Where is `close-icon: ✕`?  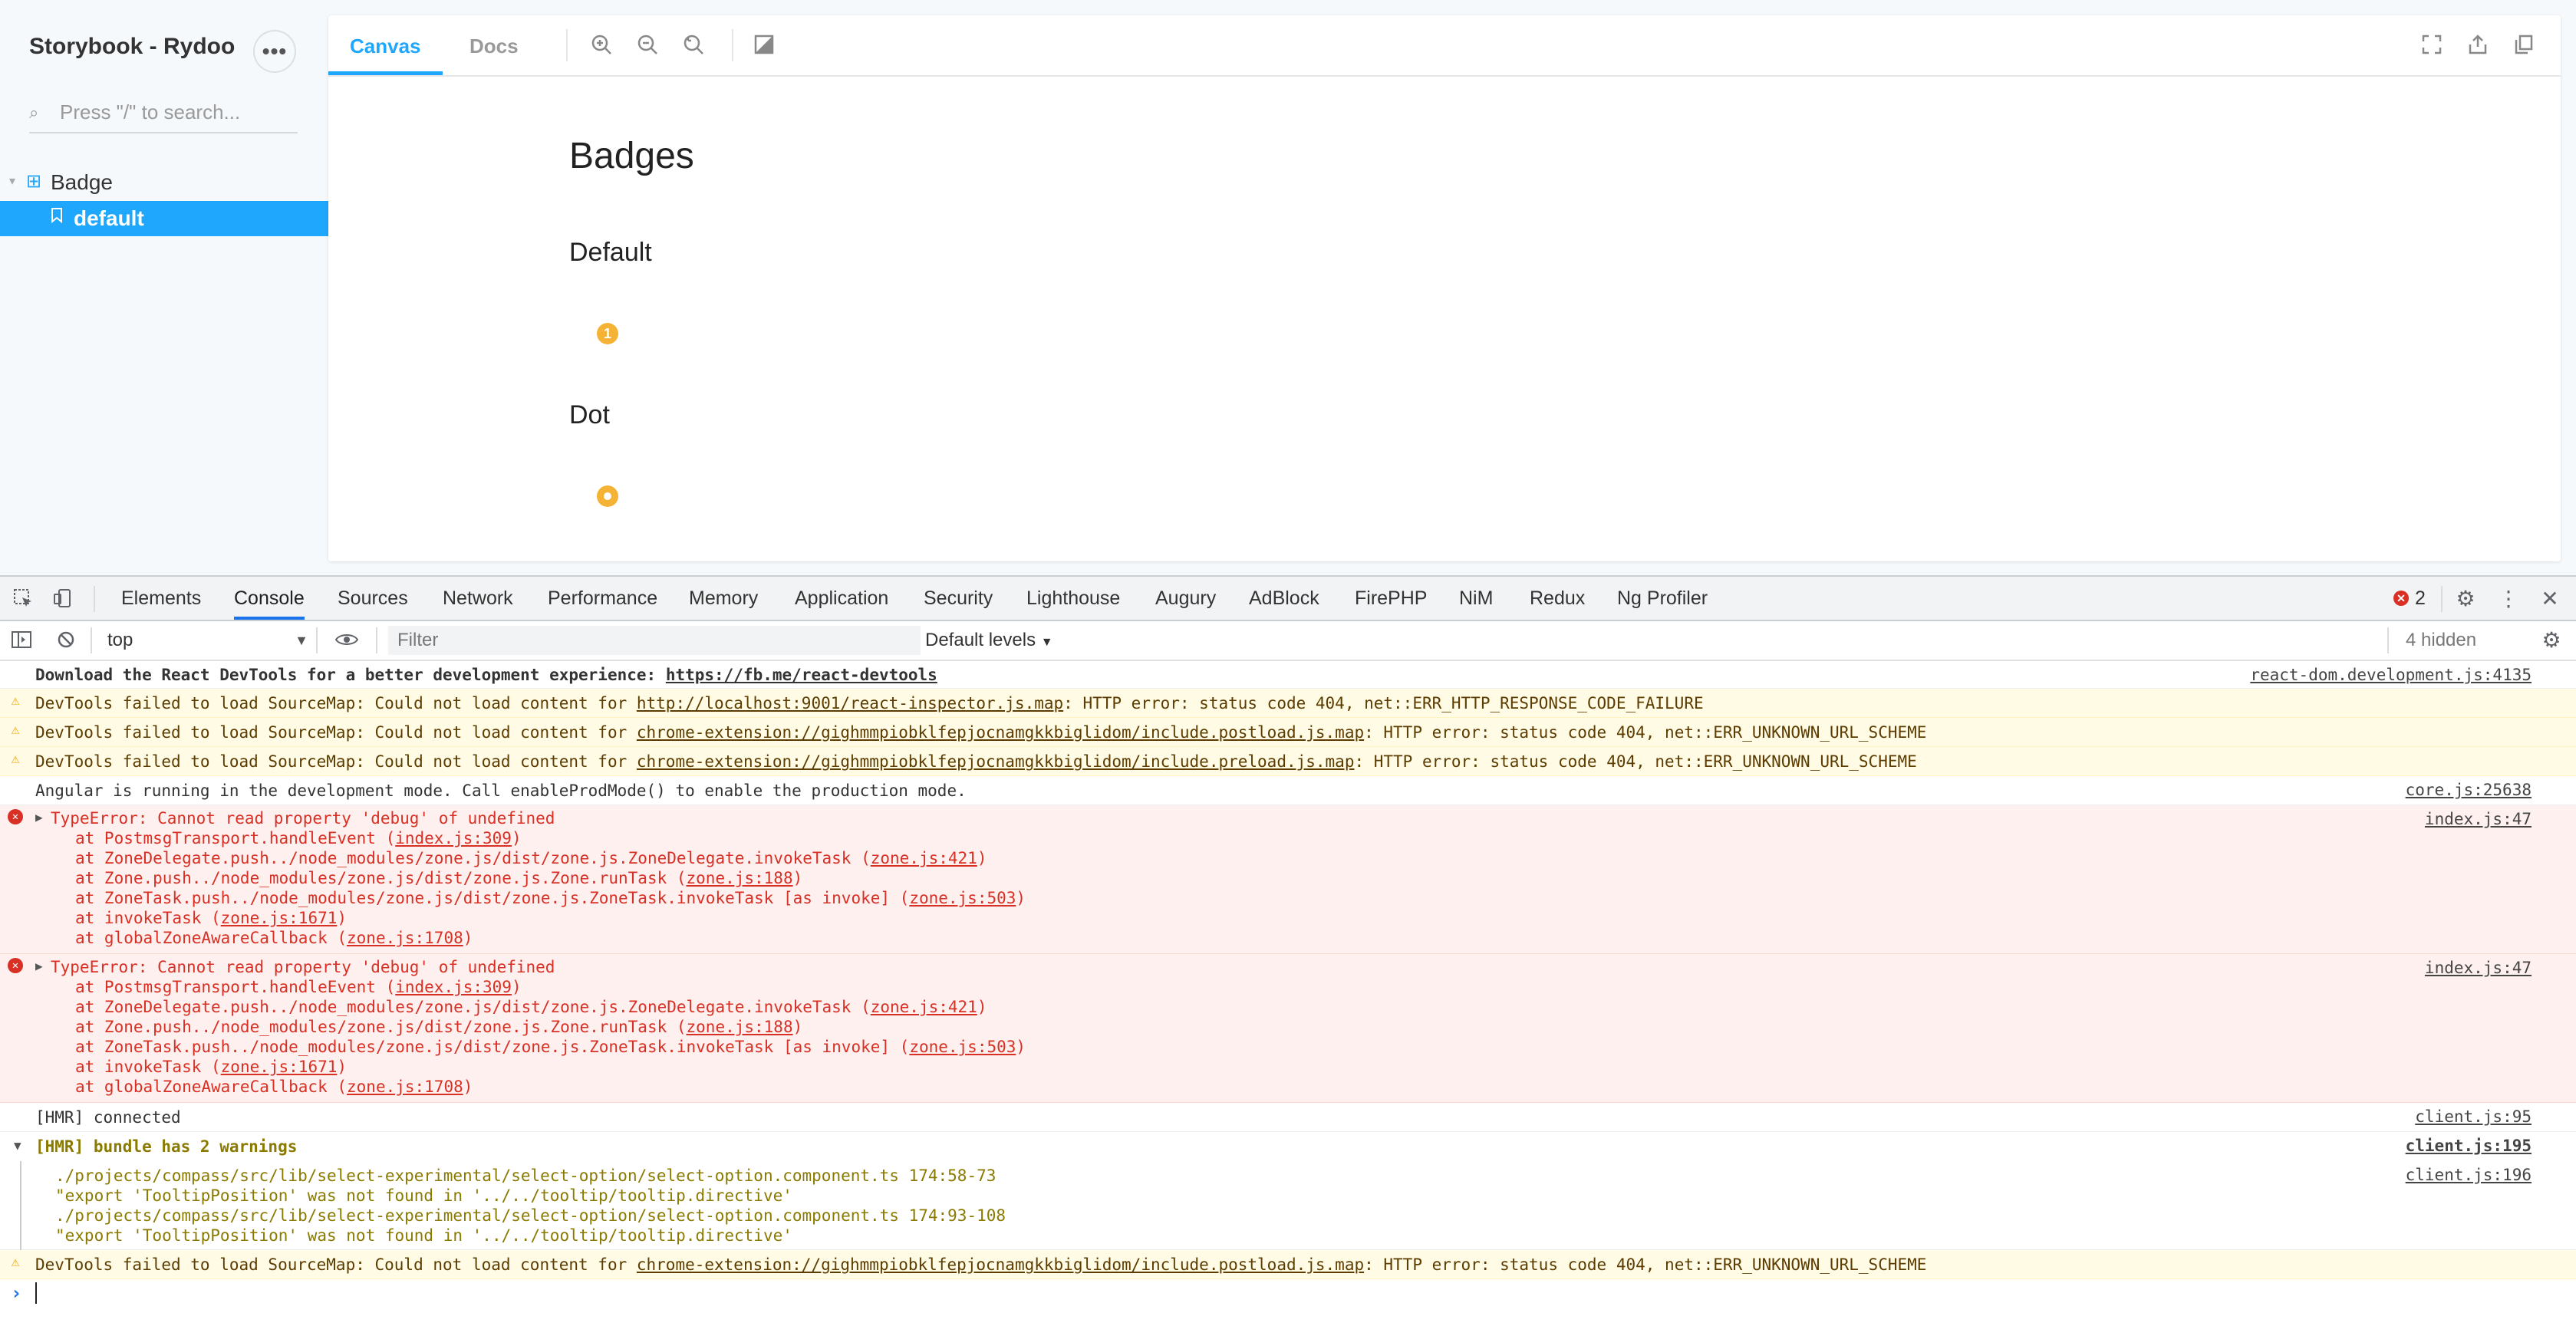
close-icon: ✕ is located at coordinates (2550, 598).